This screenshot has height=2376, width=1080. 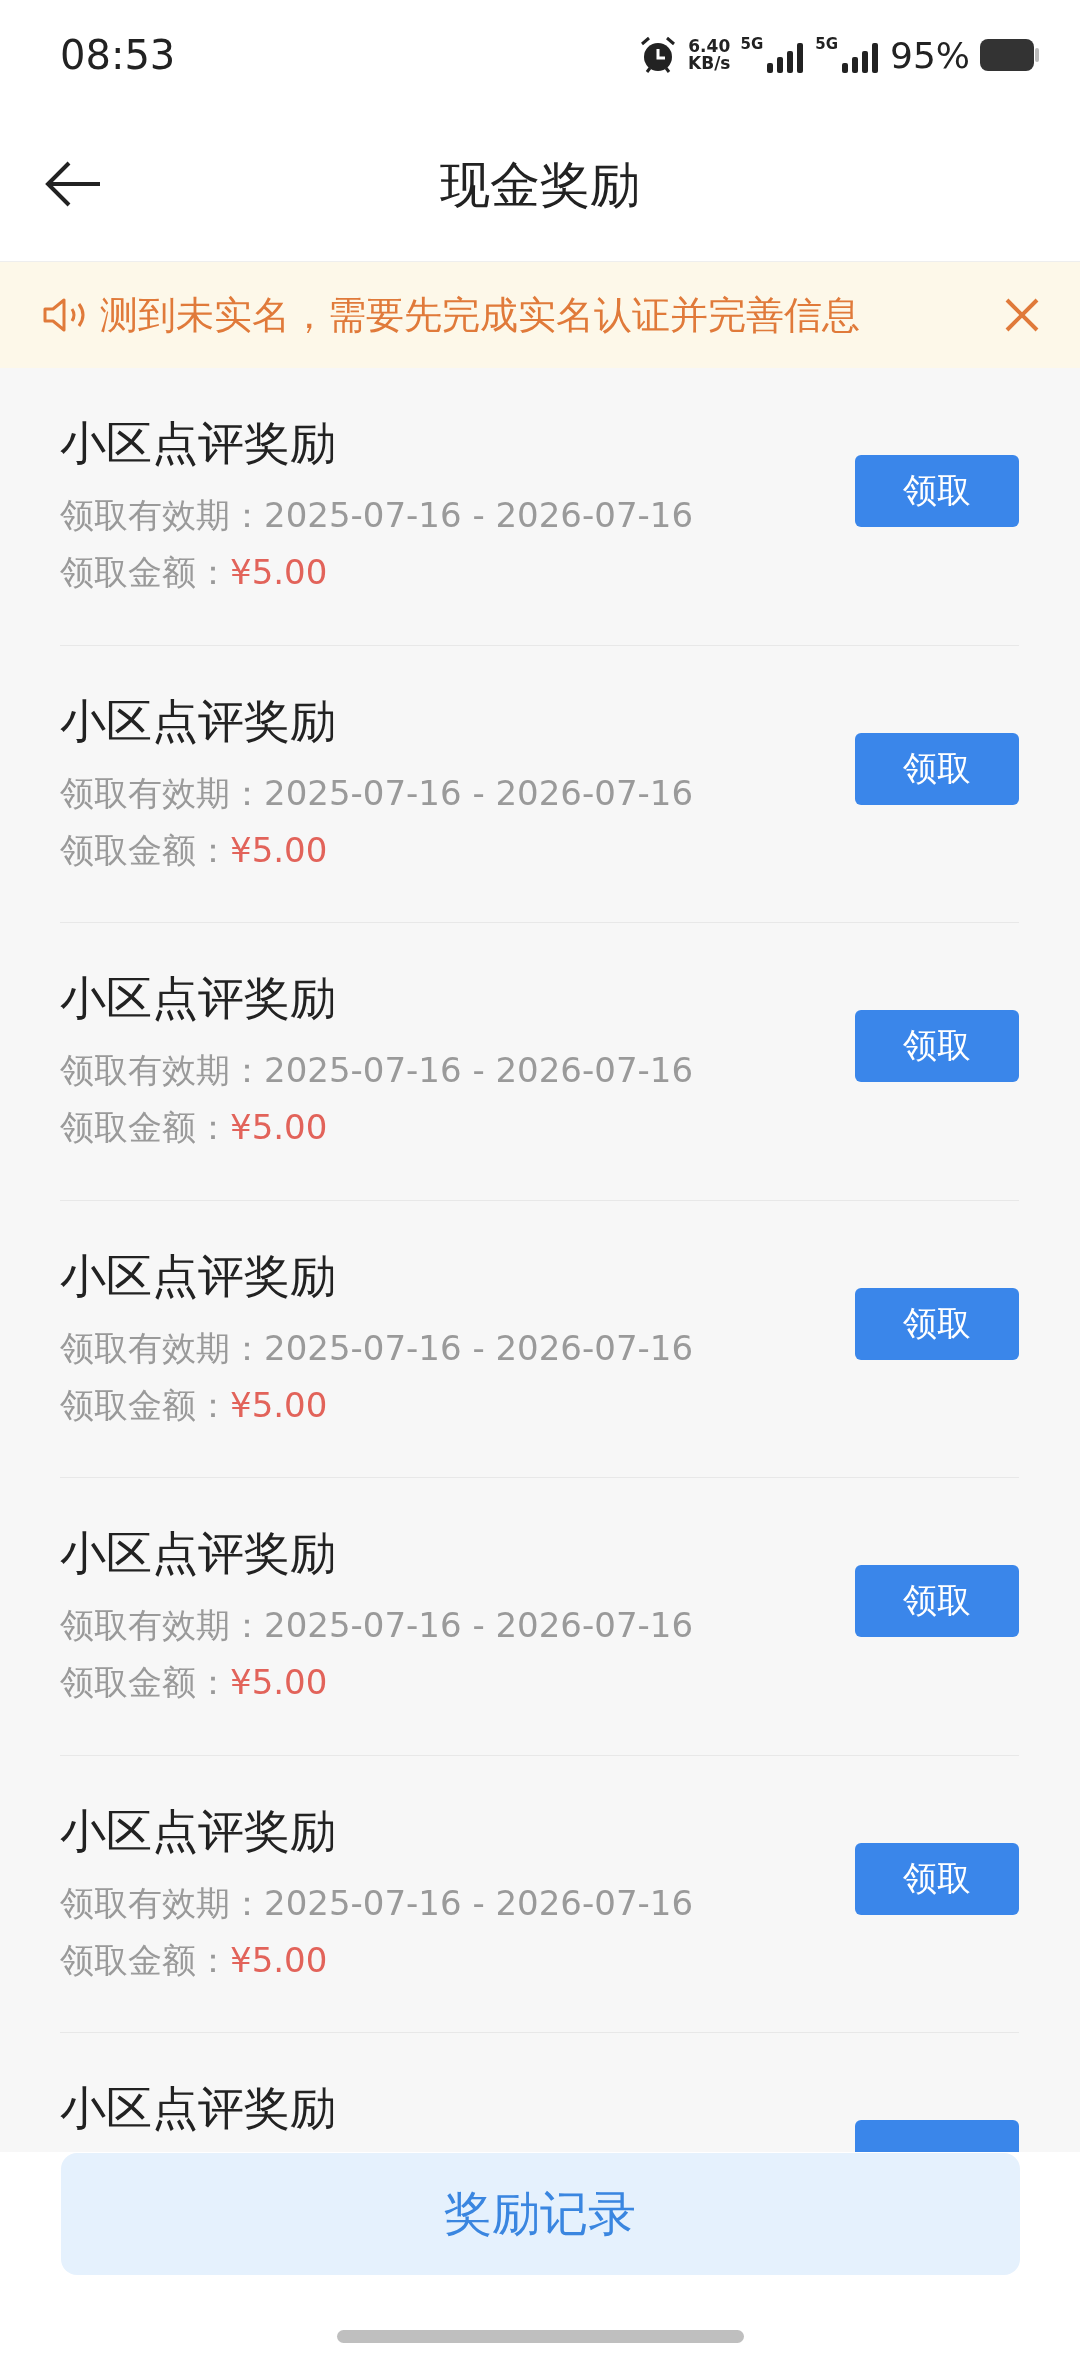 I want to click on notice-text: 测到未实名，需要先完成实名认证并完善信息, so click(x=480, y=315).